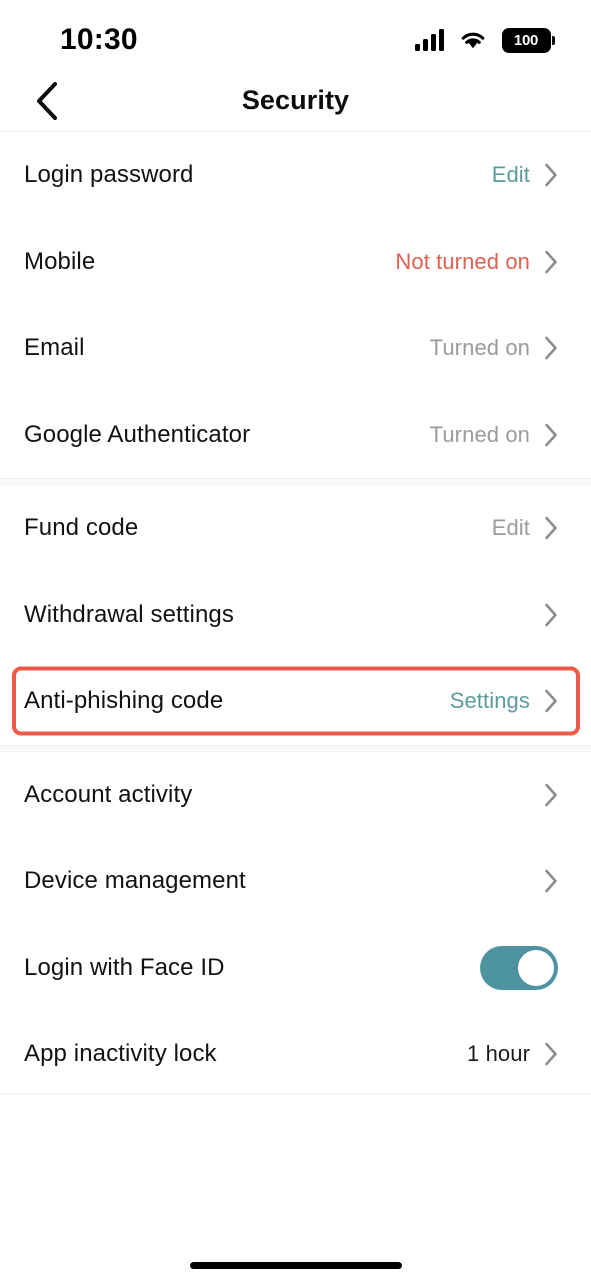 The height and width of the screenshot is (1280, 591). What do you see at coordinates (295, 701) in the screenshot?
I see `settings-row: Anti-phishing code Settings` at bounding box center [295, 701].